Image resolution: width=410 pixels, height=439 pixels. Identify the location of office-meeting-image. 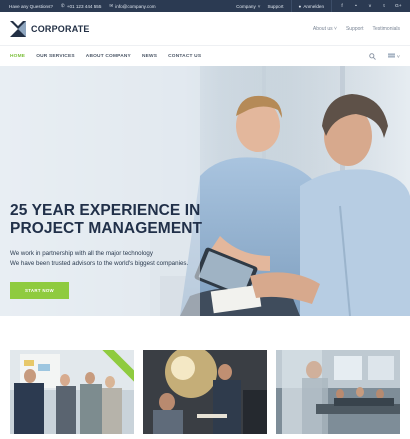
(338, 392).